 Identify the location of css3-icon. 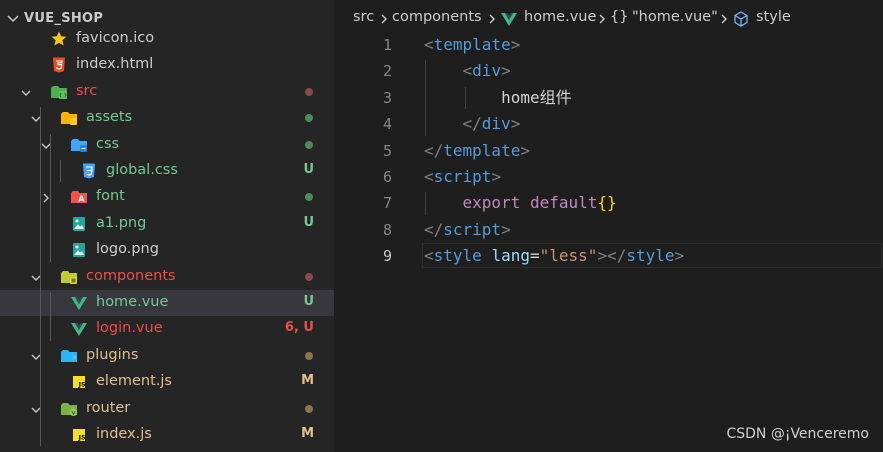
(89, 171).